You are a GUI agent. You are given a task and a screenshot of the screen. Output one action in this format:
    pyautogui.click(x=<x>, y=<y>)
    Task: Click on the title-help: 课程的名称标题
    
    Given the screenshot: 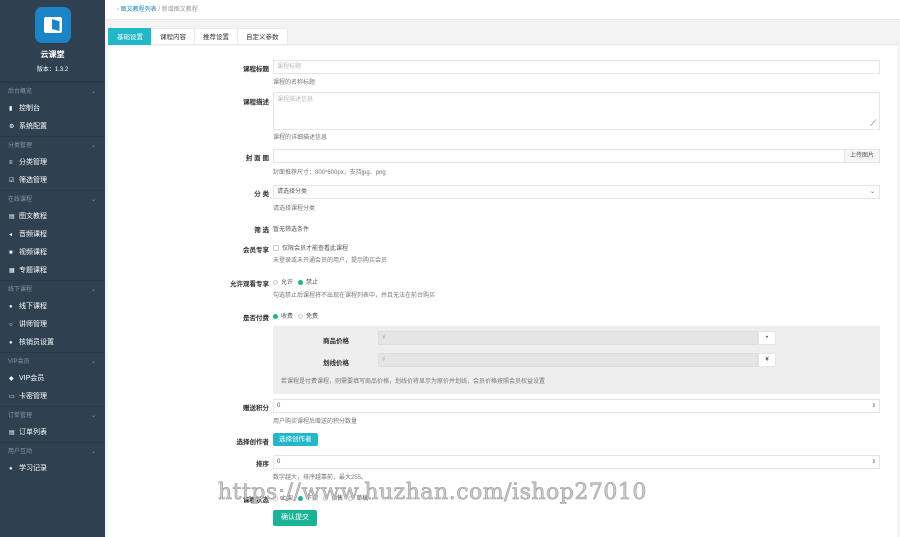 What is the action you would take?
    pyautogui.click(x=294, y=83)
    